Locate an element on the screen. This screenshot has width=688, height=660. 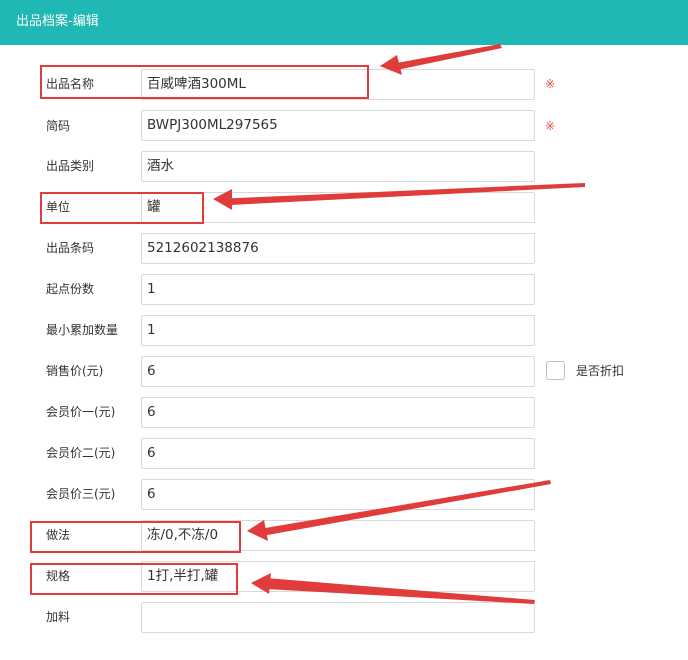
annotation-arrow-name is located at coordinates (441, 59).